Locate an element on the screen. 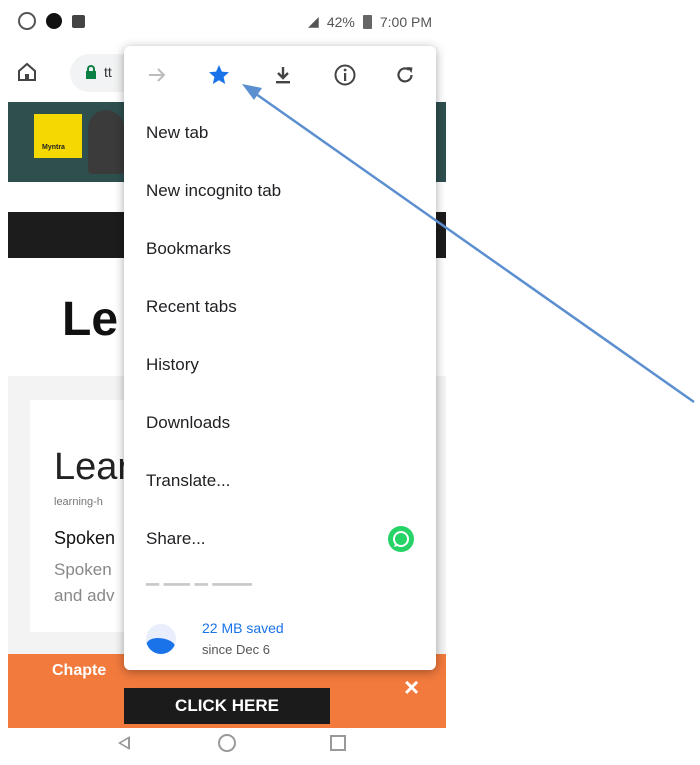 The height and width of the screenshot is (765, 700). close-banner-button: × is located at coordinates (411, 687).